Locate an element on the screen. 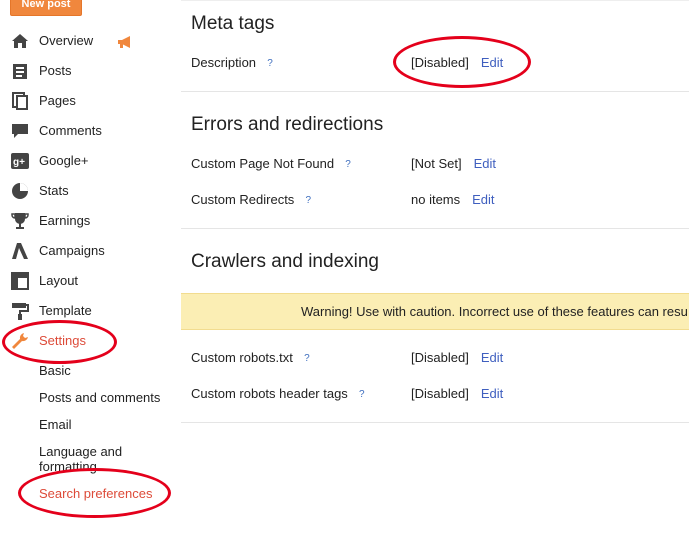  custom-page-not-found-value: [Not Set] Edit is located at coordinates (453, 163).